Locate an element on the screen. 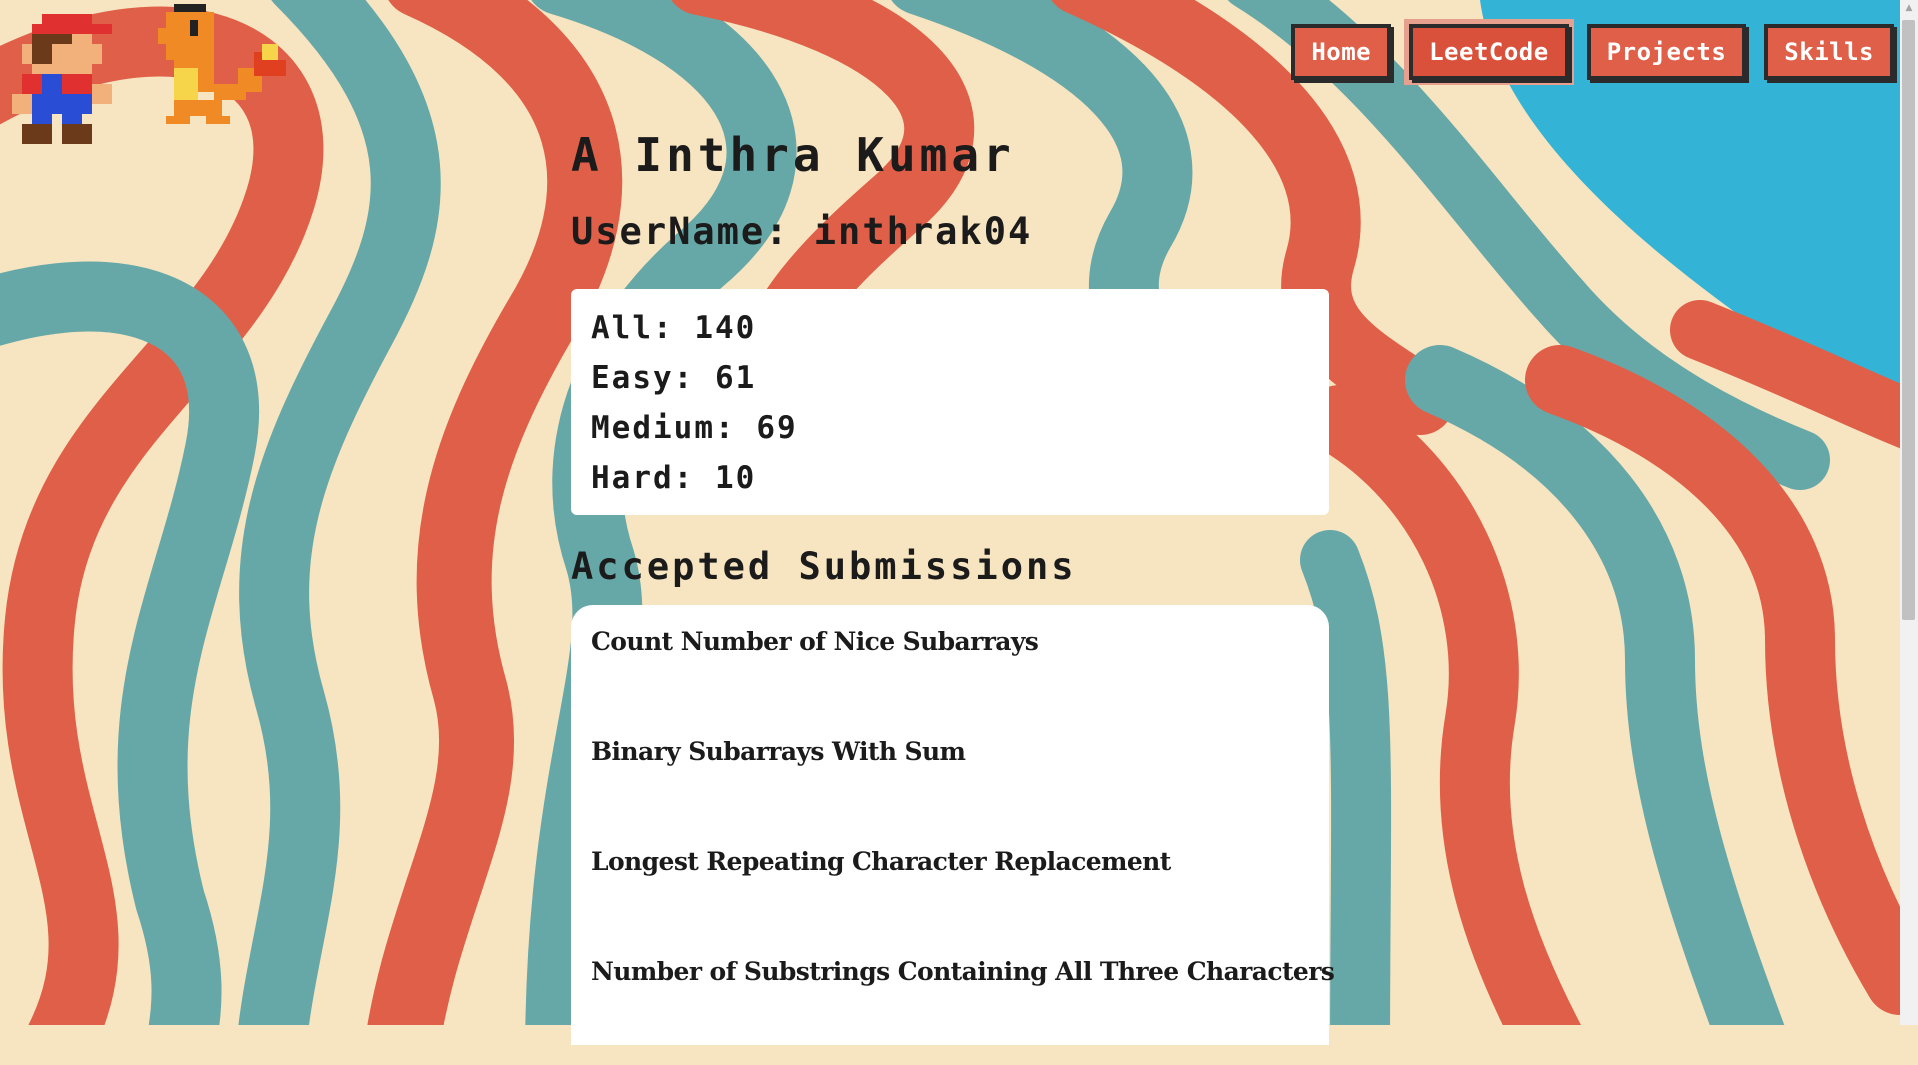  submission-item: Longest Repeating Character Replacement is located at coordinates (950, 900).